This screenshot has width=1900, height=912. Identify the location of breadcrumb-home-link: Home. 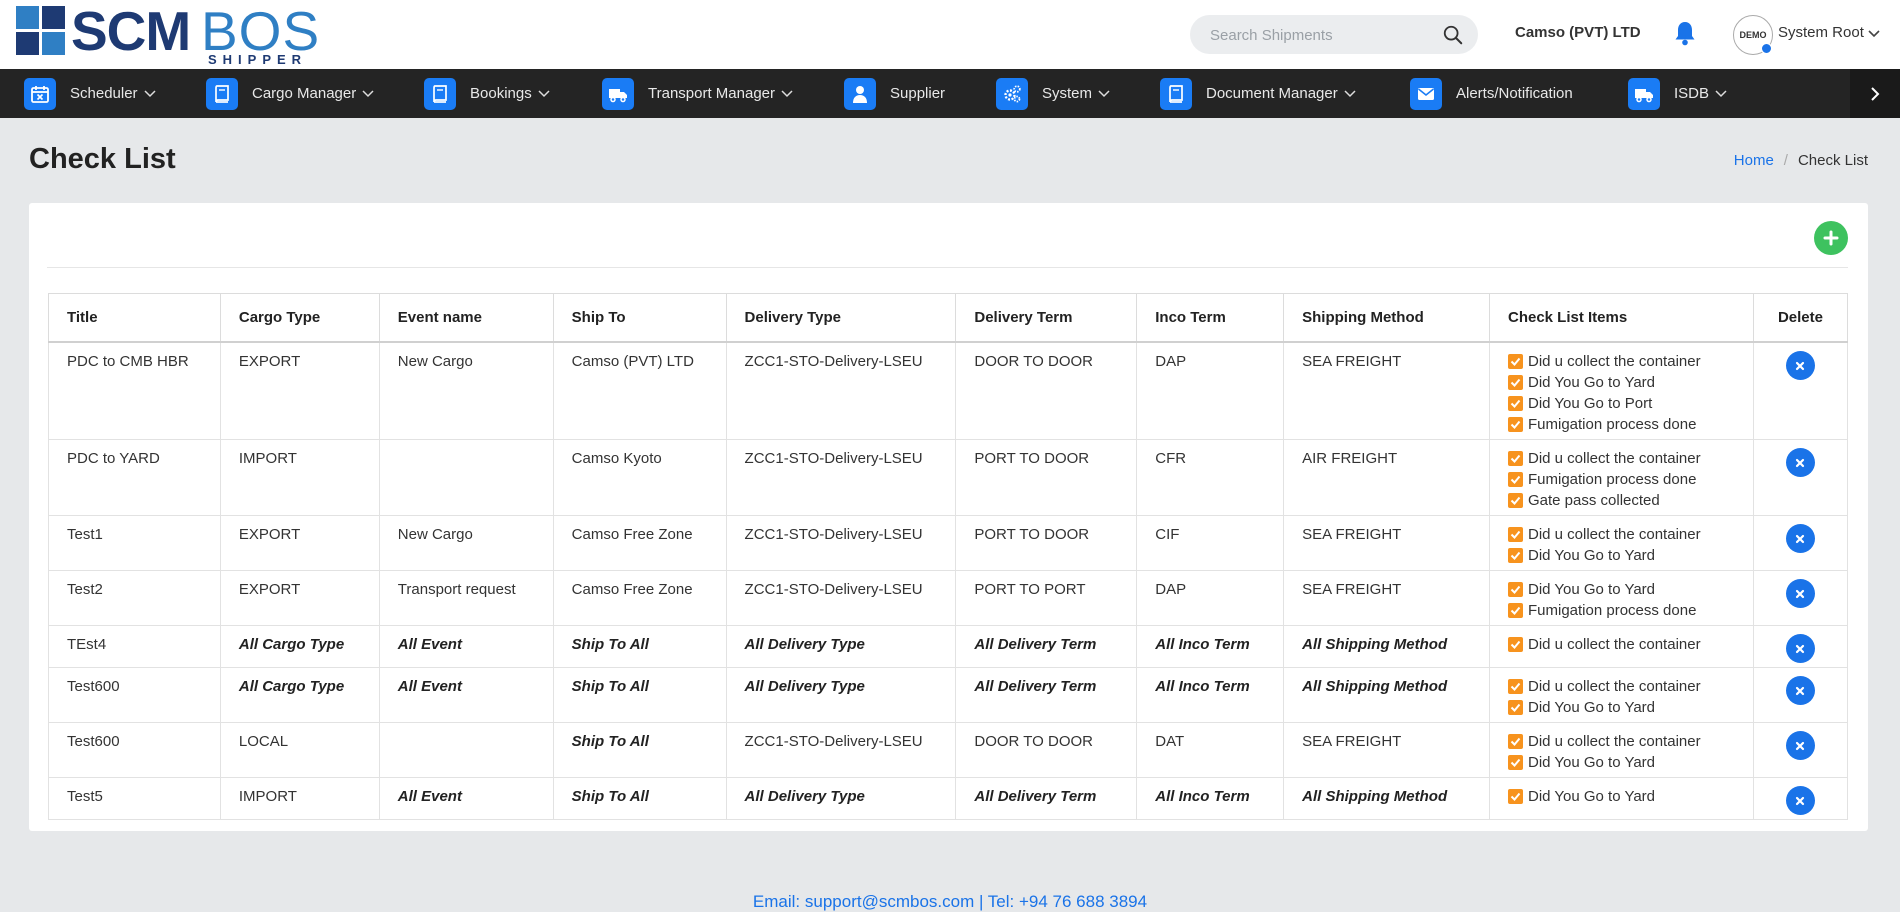
(1754, 160).